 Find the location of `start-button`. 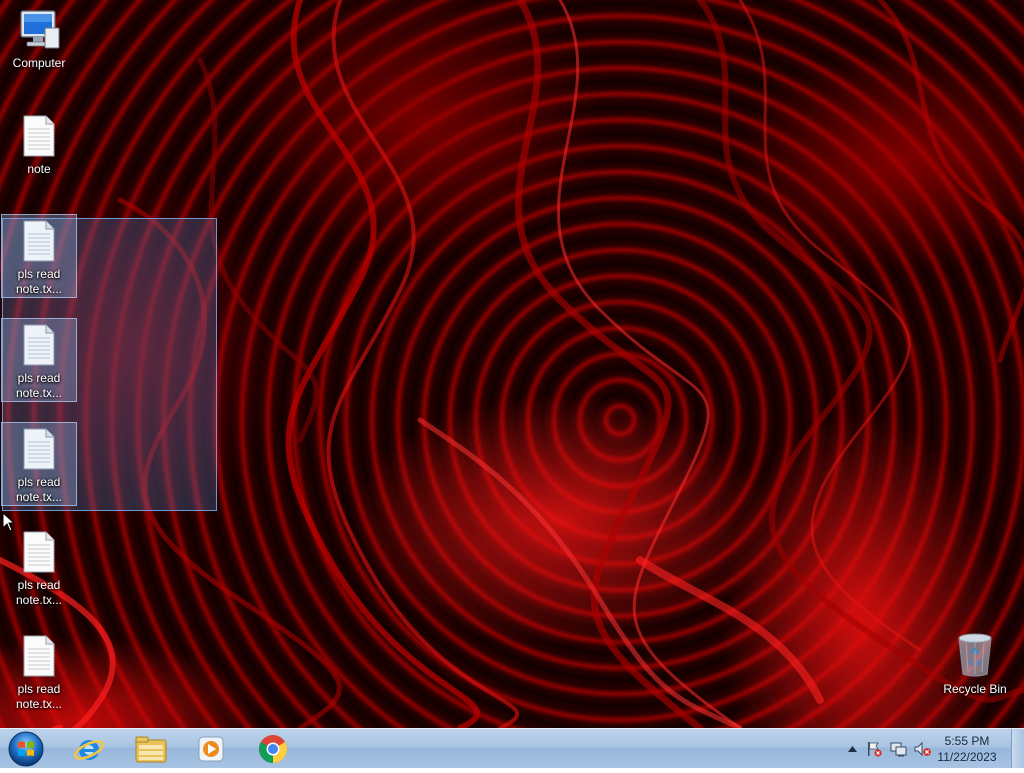

start-button is located at coordinates (26, 749).